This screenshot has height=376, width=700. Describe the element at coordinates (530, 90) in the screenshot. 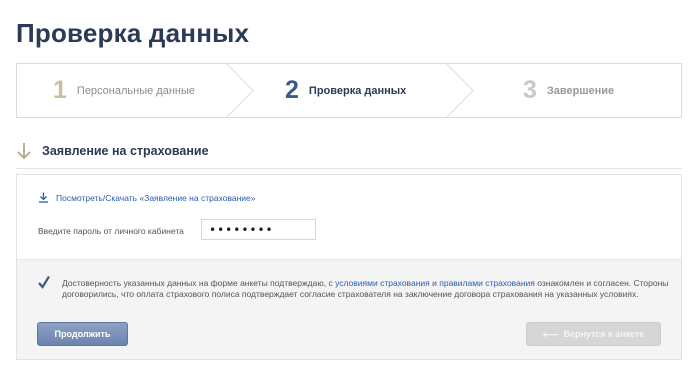

I see `step-number: 3` at that location.